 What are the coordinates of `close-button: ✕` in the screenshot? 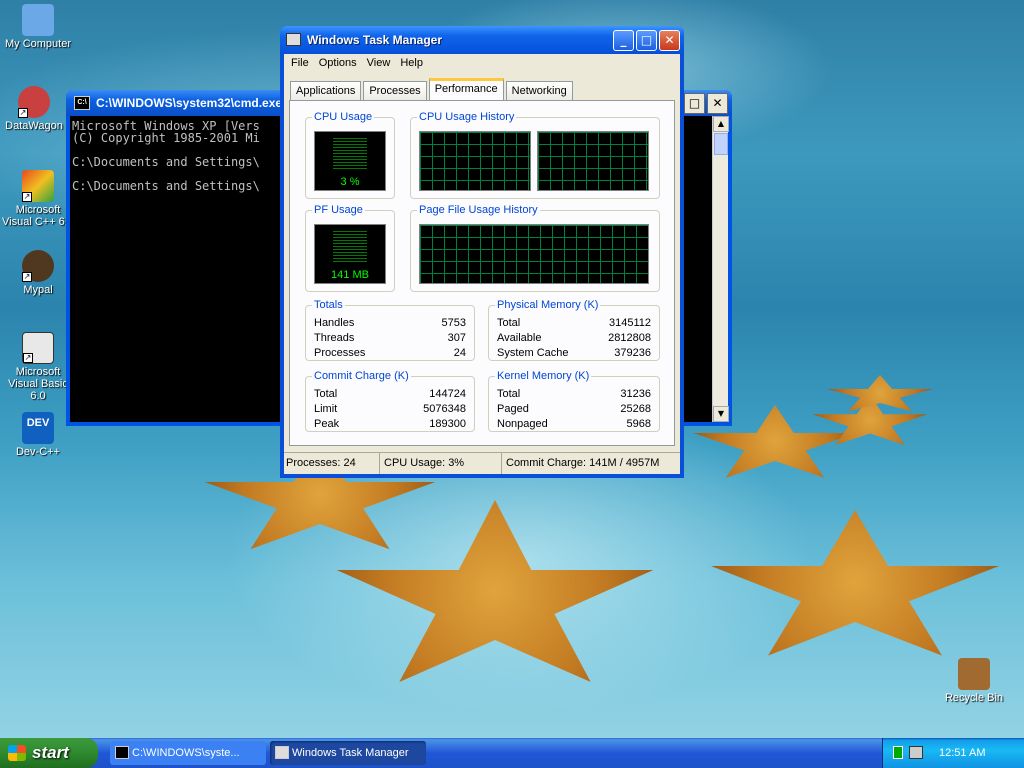 It's located at (669, 40).